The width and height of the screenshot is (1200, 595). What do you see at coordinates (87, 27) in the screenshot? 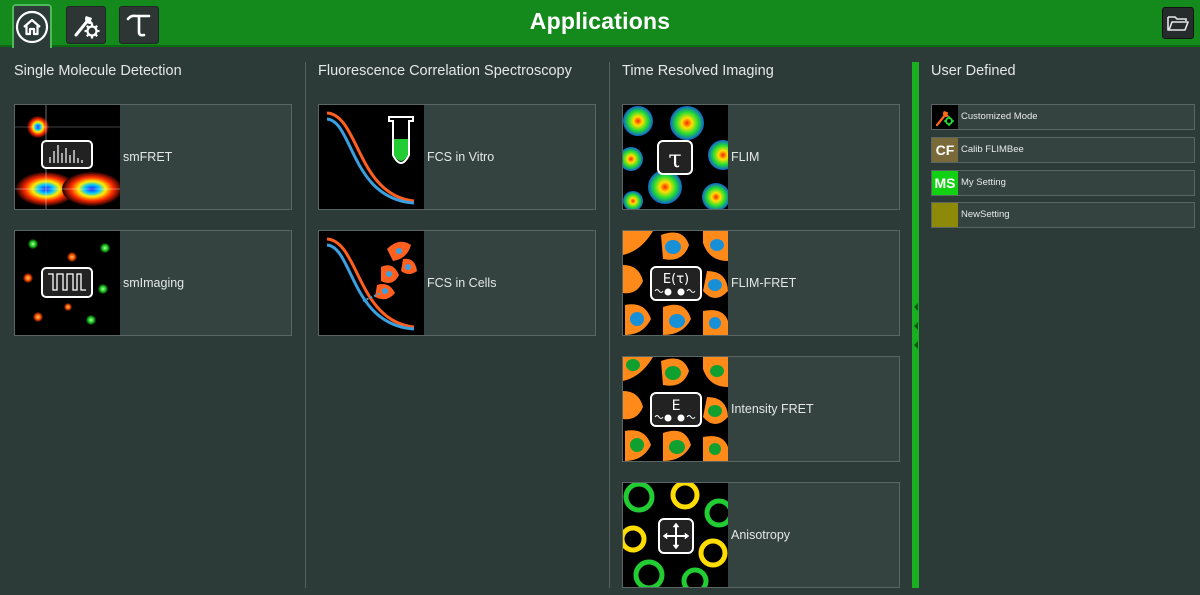
I see `tools-icon` at bounding box center [87, 27].